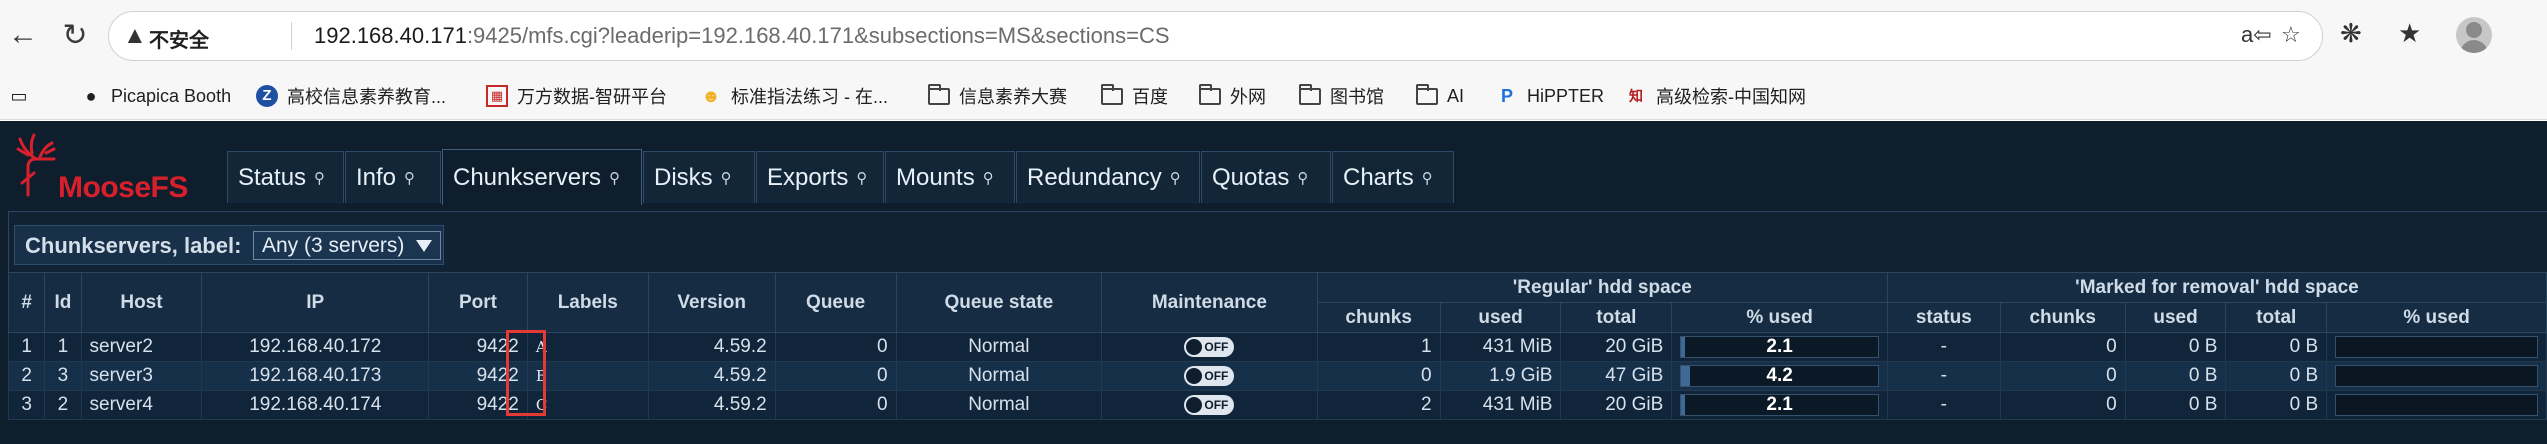  What do you see at coordinates (156, 96) in the screenshot?
I see `bookmark-picapica: ● Picapica Booth` at bounding box center [156, 96].